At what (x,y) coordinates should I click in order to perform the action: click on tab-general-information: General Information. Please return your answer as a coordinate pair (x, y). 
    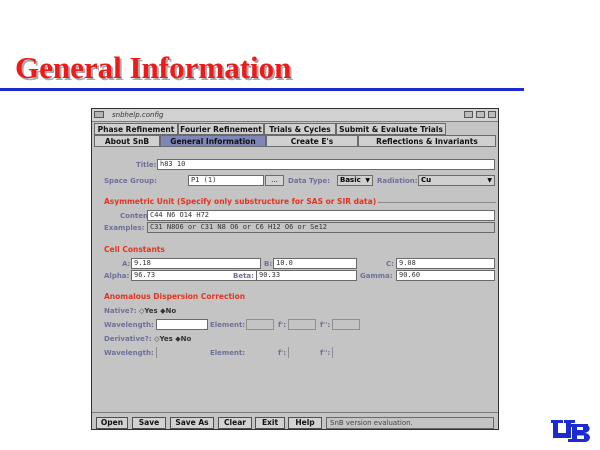
    Looking at the image, I should click on (213, 141).